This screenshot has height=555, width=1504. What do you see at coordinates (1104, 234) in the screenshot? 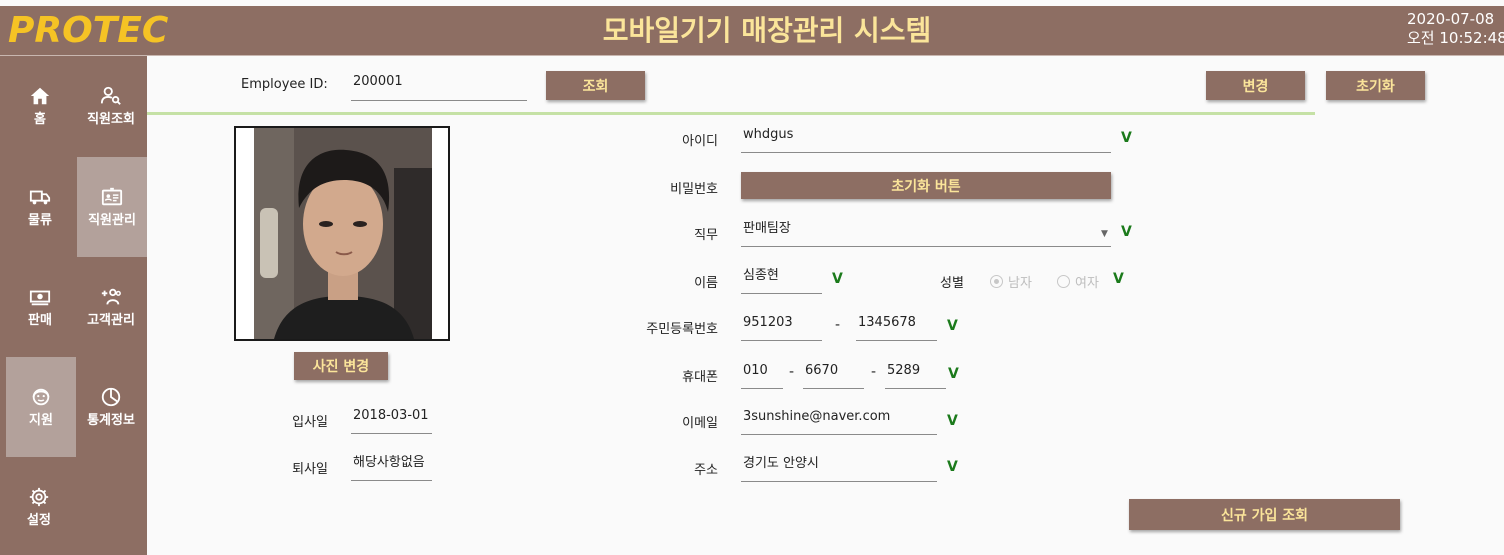
I see `chevron-down-icon: ▼` at bounding box center [1104, 234].